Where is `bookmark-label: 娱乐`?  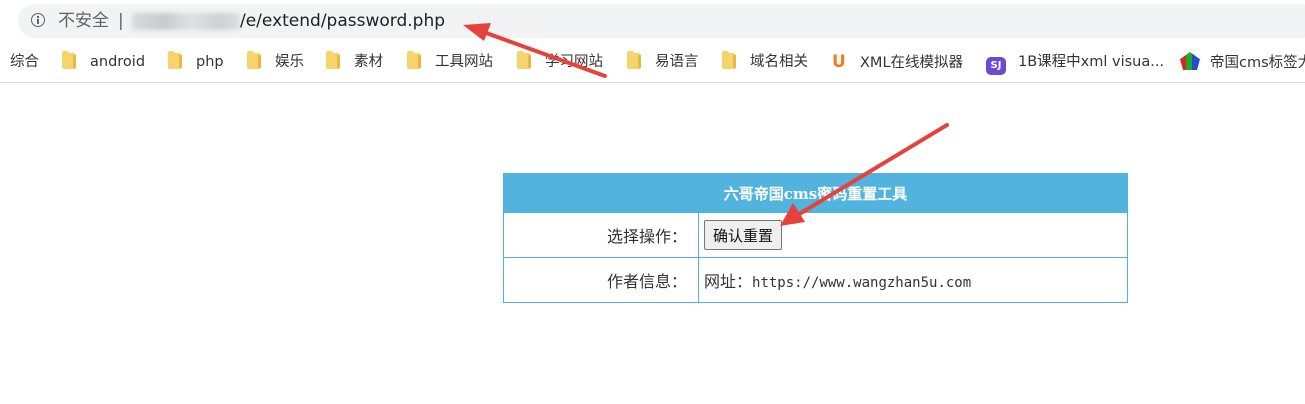 bookmark-label: 娱乐 is located at coordinates (289, 62).